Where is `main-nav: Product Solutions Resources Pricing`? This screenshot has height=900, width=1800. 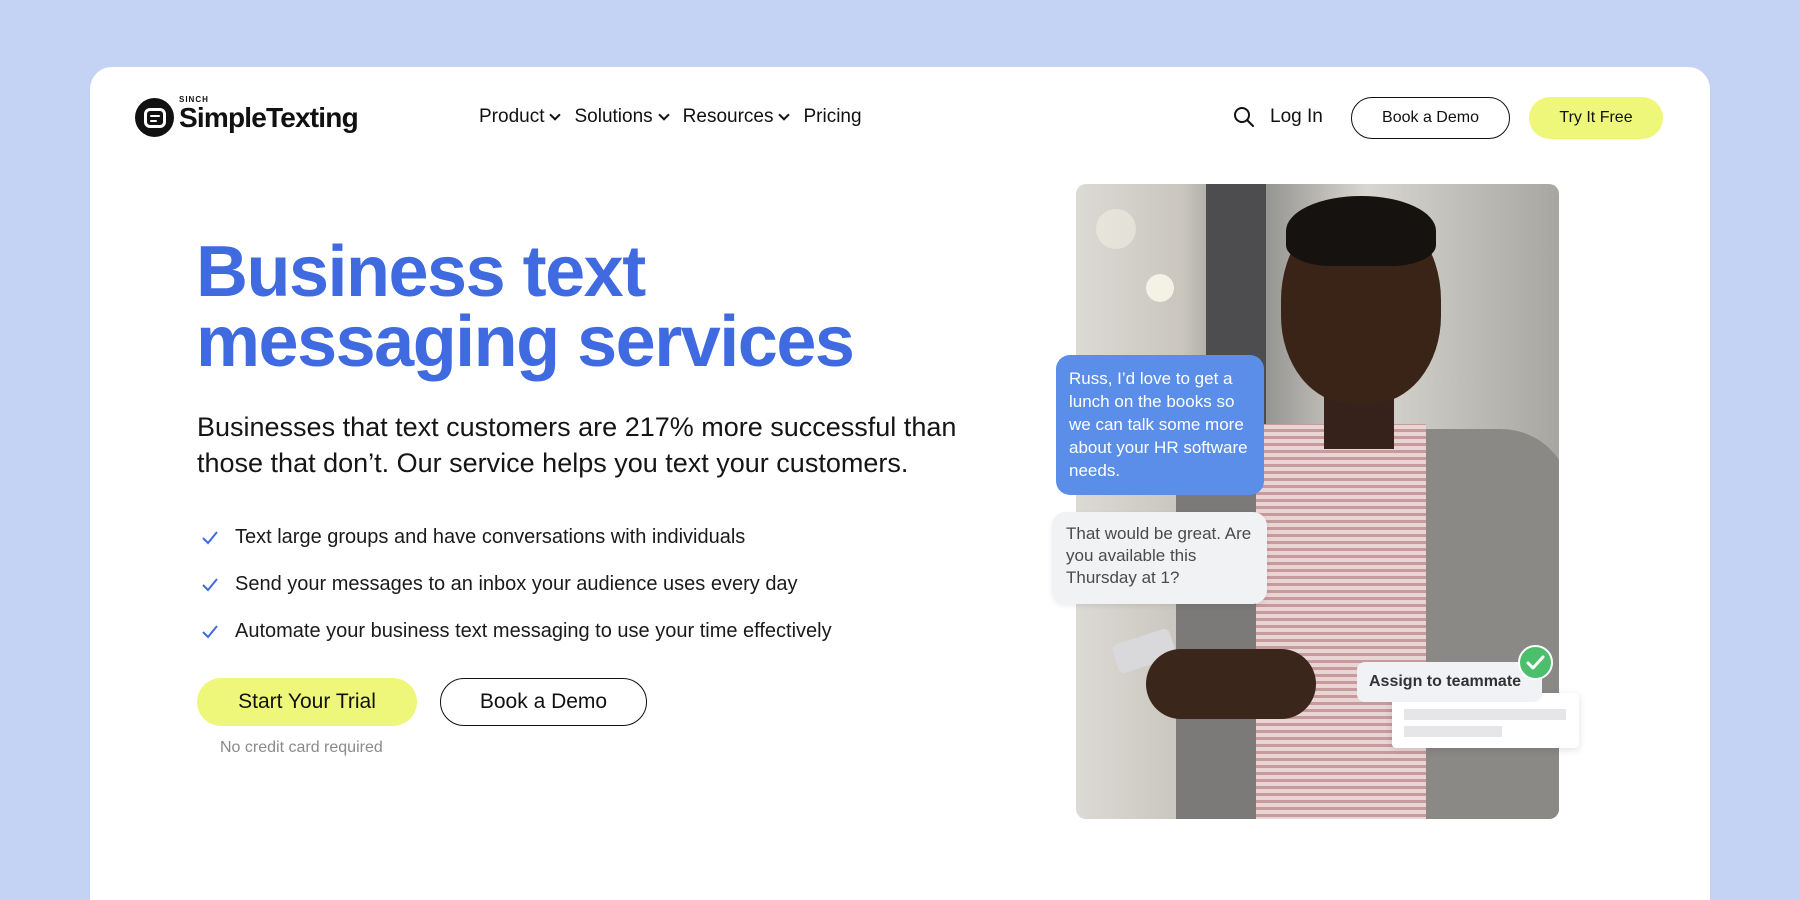
main-nav: Product Solutions Resources Pricing is located at coordinates (670, 117).